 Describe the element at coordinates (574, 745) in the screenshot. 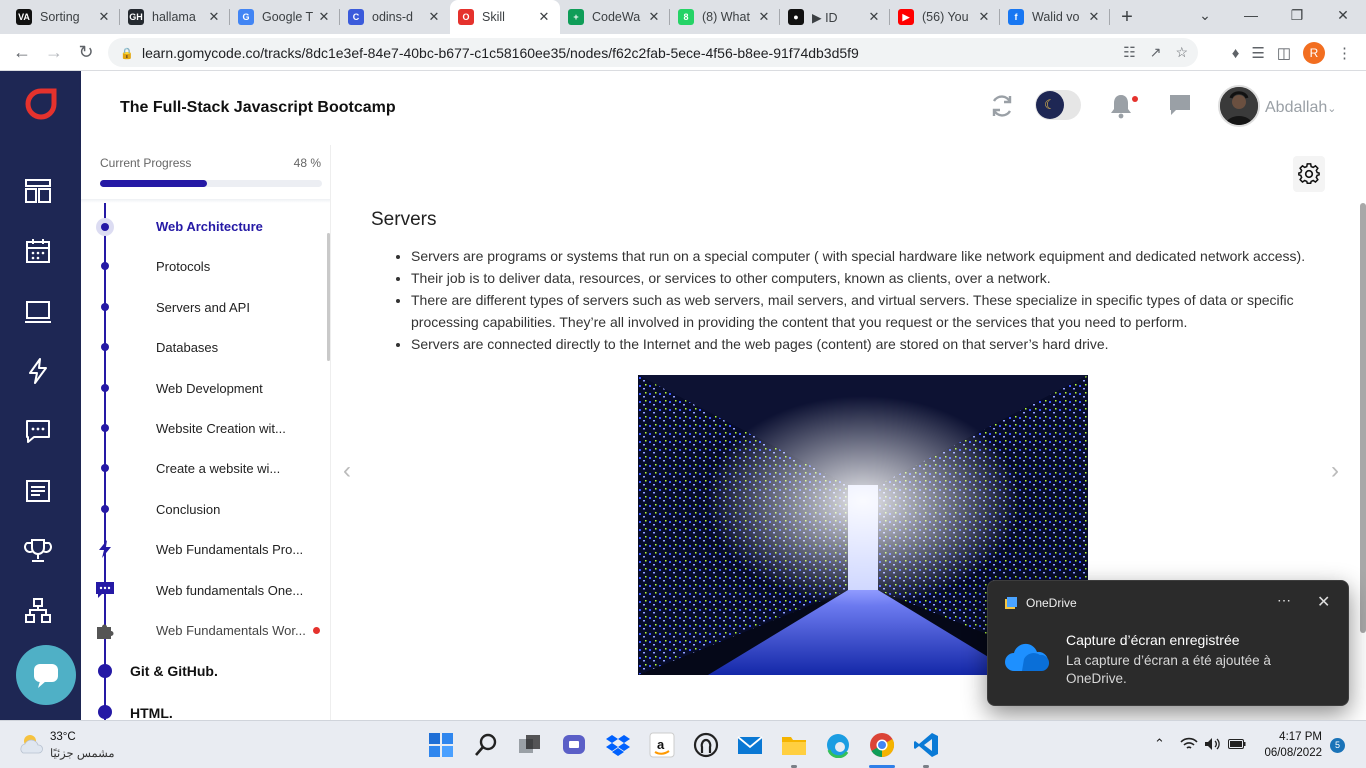

I see `teams-chat-icon` at that location.